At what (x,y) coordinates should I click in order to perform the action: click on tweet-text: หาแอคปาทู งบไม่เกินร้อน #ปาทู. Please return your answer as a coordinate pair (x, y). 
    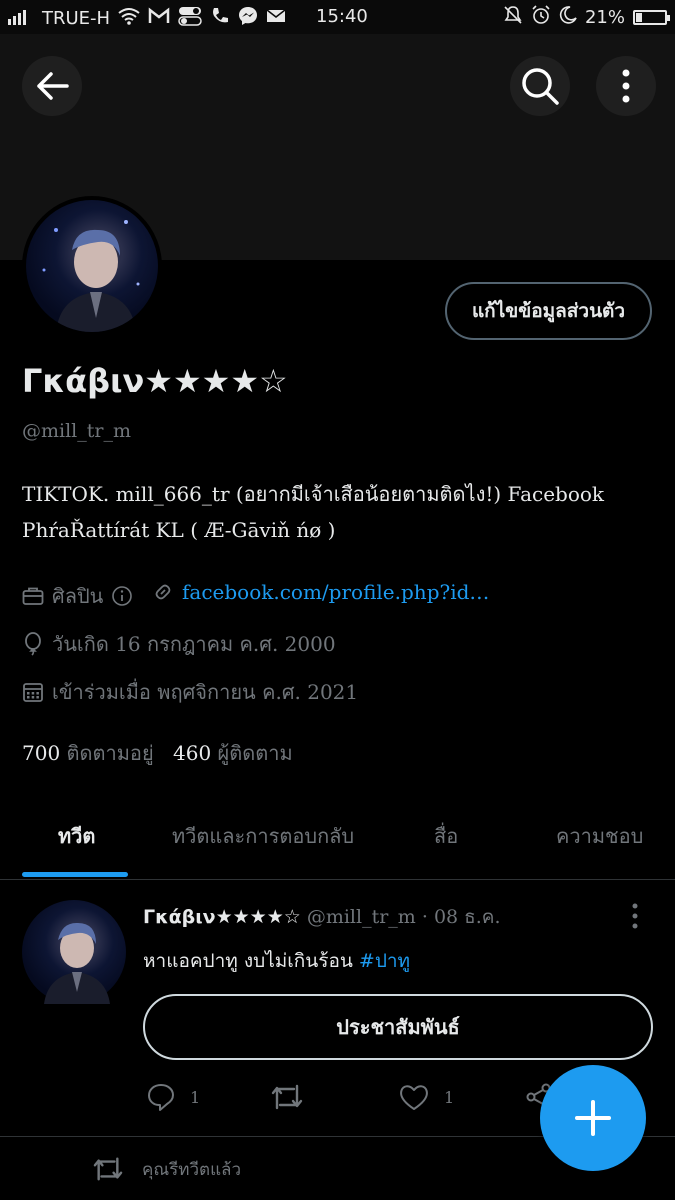
    Looking at the image, I should click on (276, 961).